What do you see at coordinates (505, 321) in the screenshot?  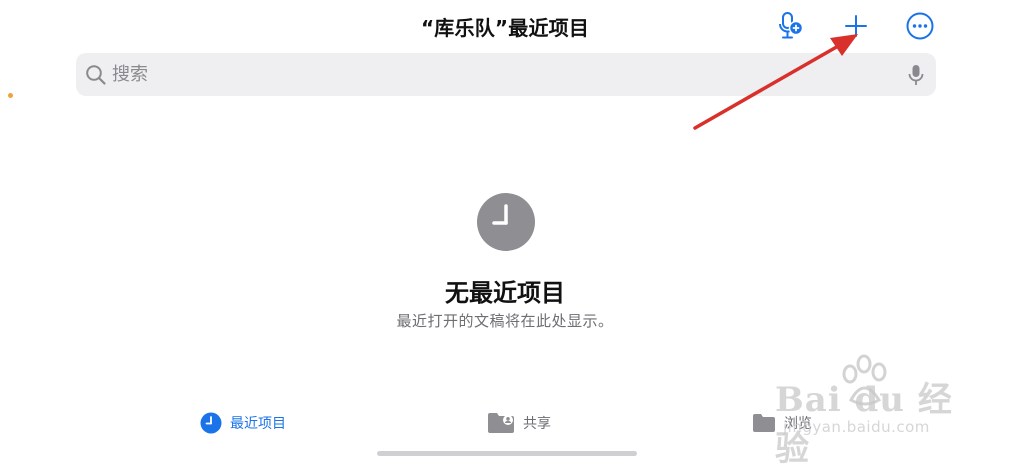 I see `empty-state-subtitle: 最近打开的文稿将在此处显示。` at bounding box center [505, 321].